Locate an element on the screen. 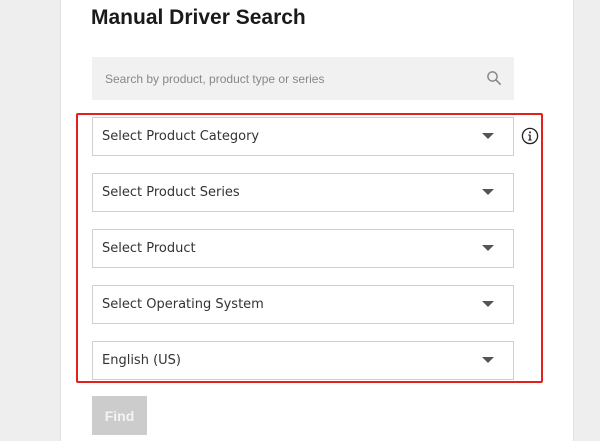 This screenshot has width=600, height=441. operating-system-label: Select Operating System is located at coordinates (183, 304).